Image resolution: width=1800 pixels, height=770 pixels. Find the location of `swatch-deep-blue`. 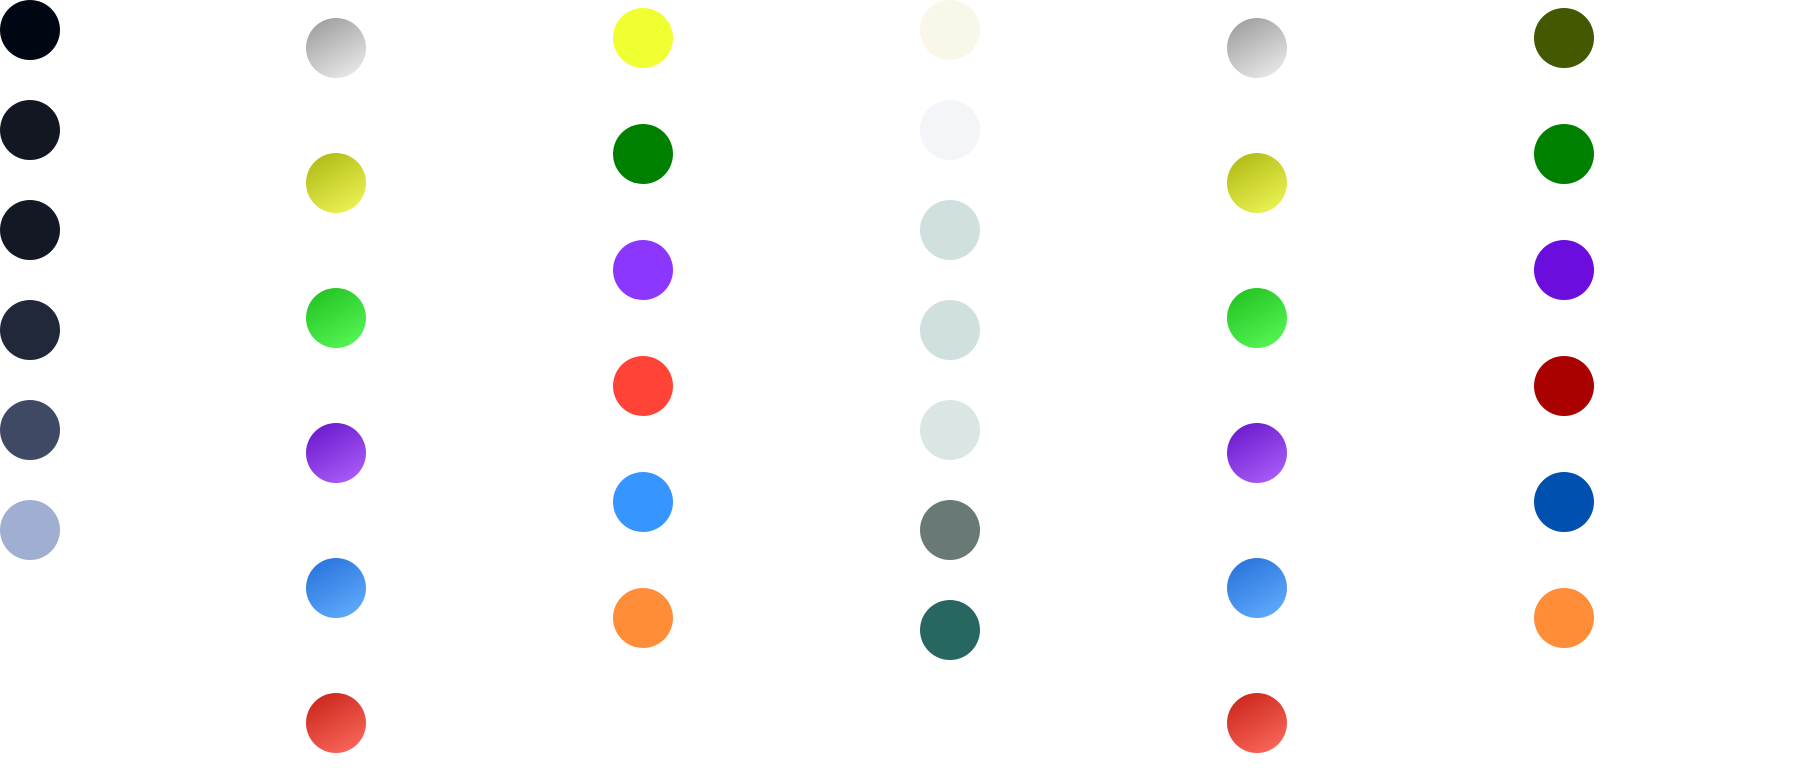

swatch-deep-blue is located at coordinates (1564, 502).